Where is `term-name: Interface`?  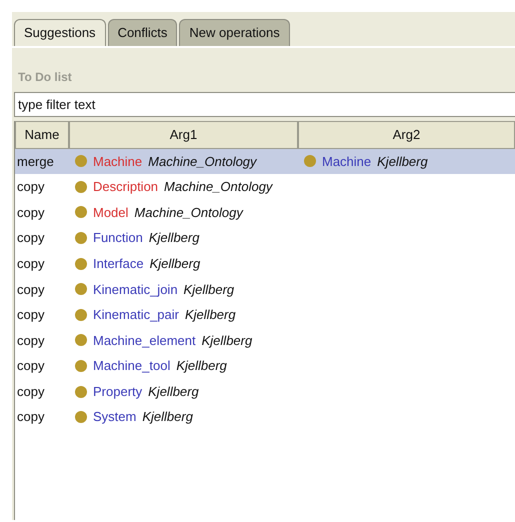
term-name: Interface is located at coordinates (118, 263).